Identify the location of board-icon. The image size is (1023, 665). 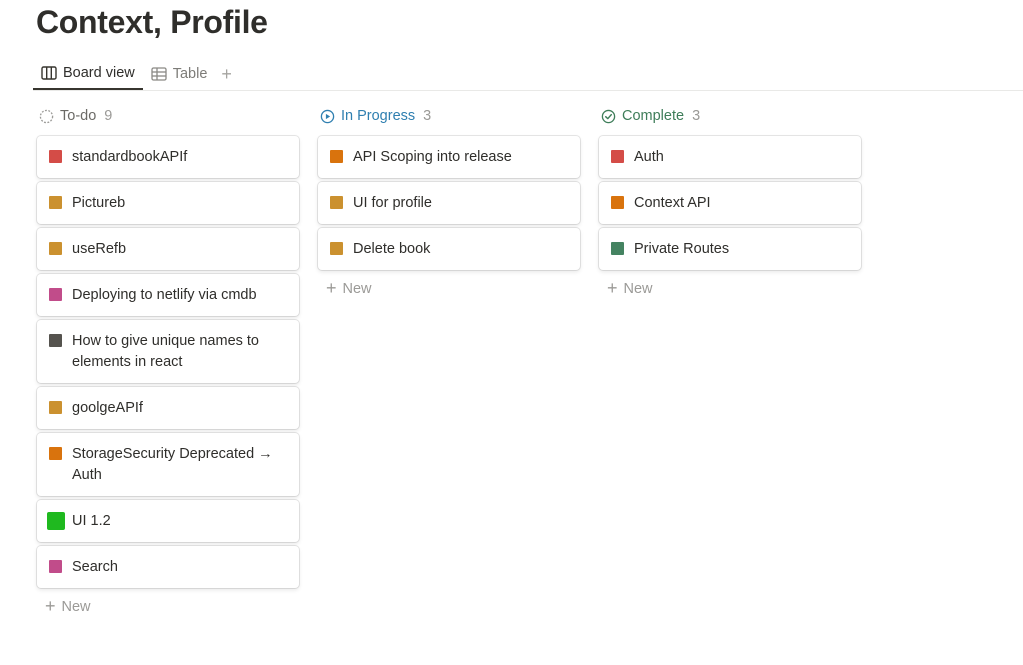
(49, 73).